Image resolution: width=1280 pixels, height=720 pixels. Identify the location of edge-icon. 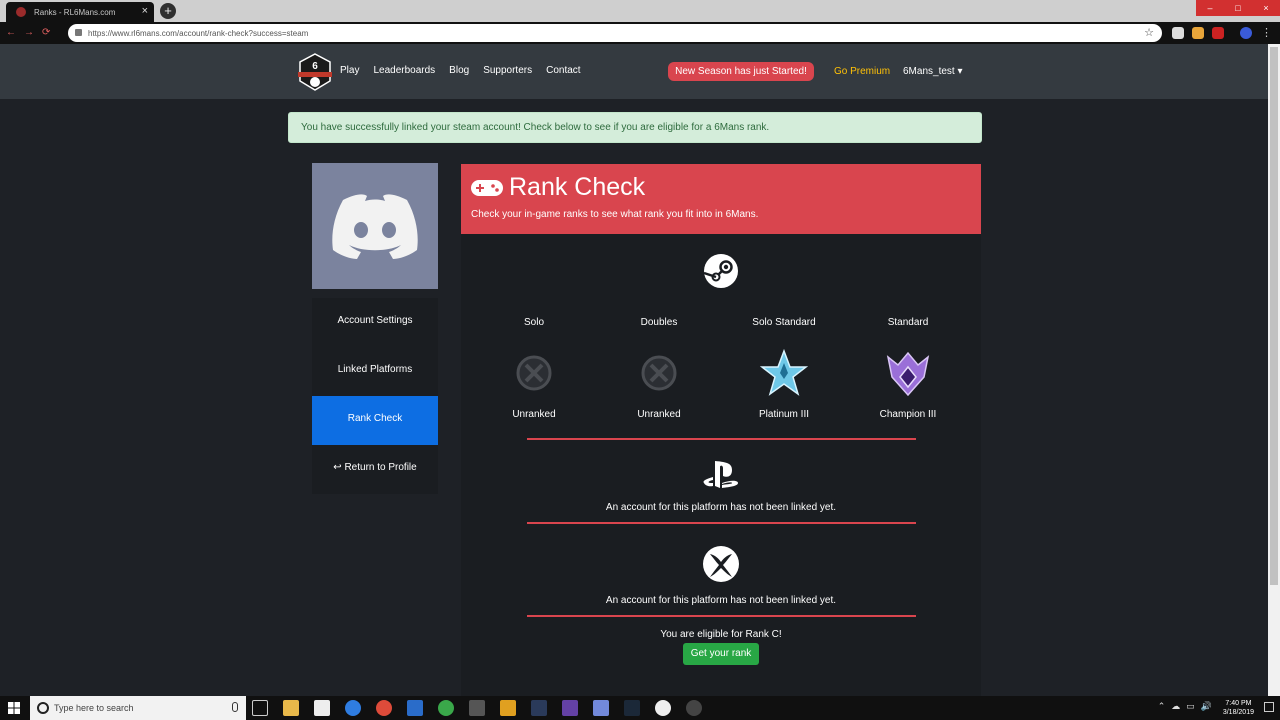
(353, 708).